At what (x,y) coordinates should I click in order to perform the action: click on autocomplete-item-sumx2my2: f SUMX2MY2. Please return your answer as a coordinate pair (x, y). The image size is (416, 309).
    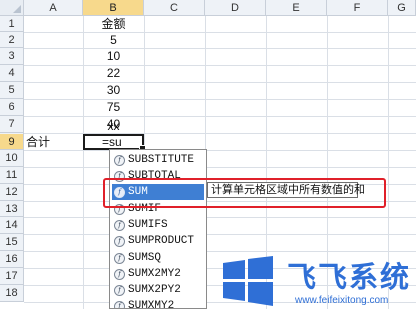
    Looking at the image, I should click on (158, 274).